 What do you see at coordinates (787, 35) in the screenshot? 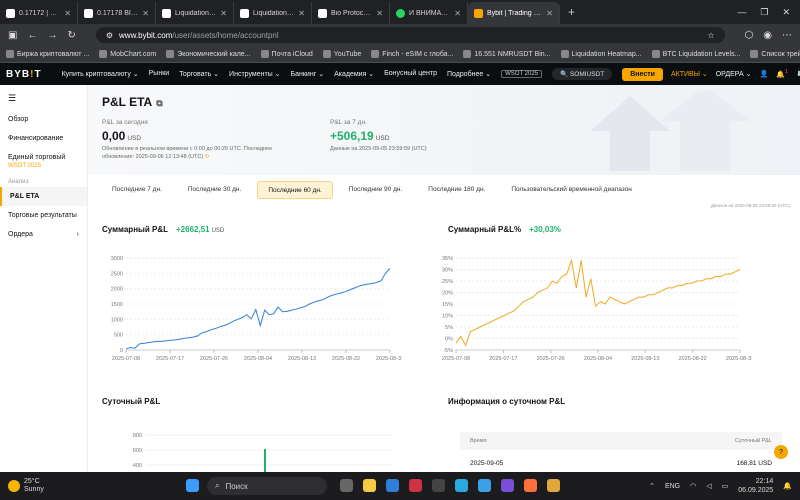
I see `menu-icon: ⋯` at bounding box center [787, 35].